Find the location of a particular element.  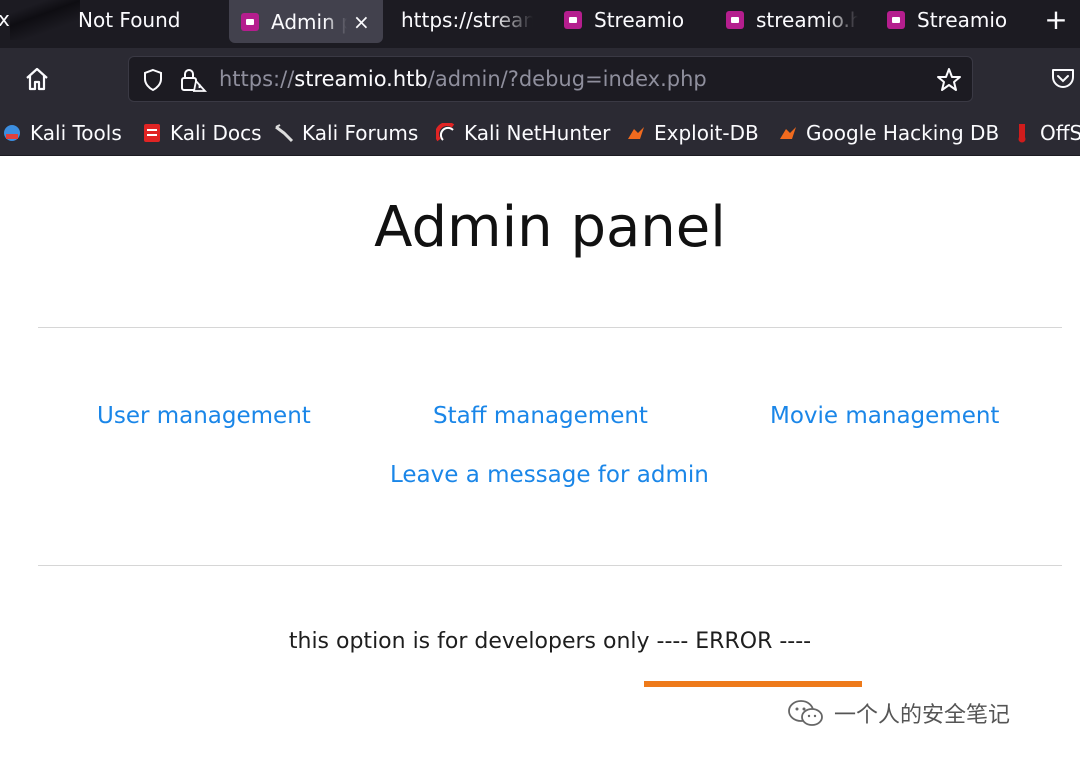

bookmark-google-hacking-db: Google Hacking DB is located at coordinates (888, 133).